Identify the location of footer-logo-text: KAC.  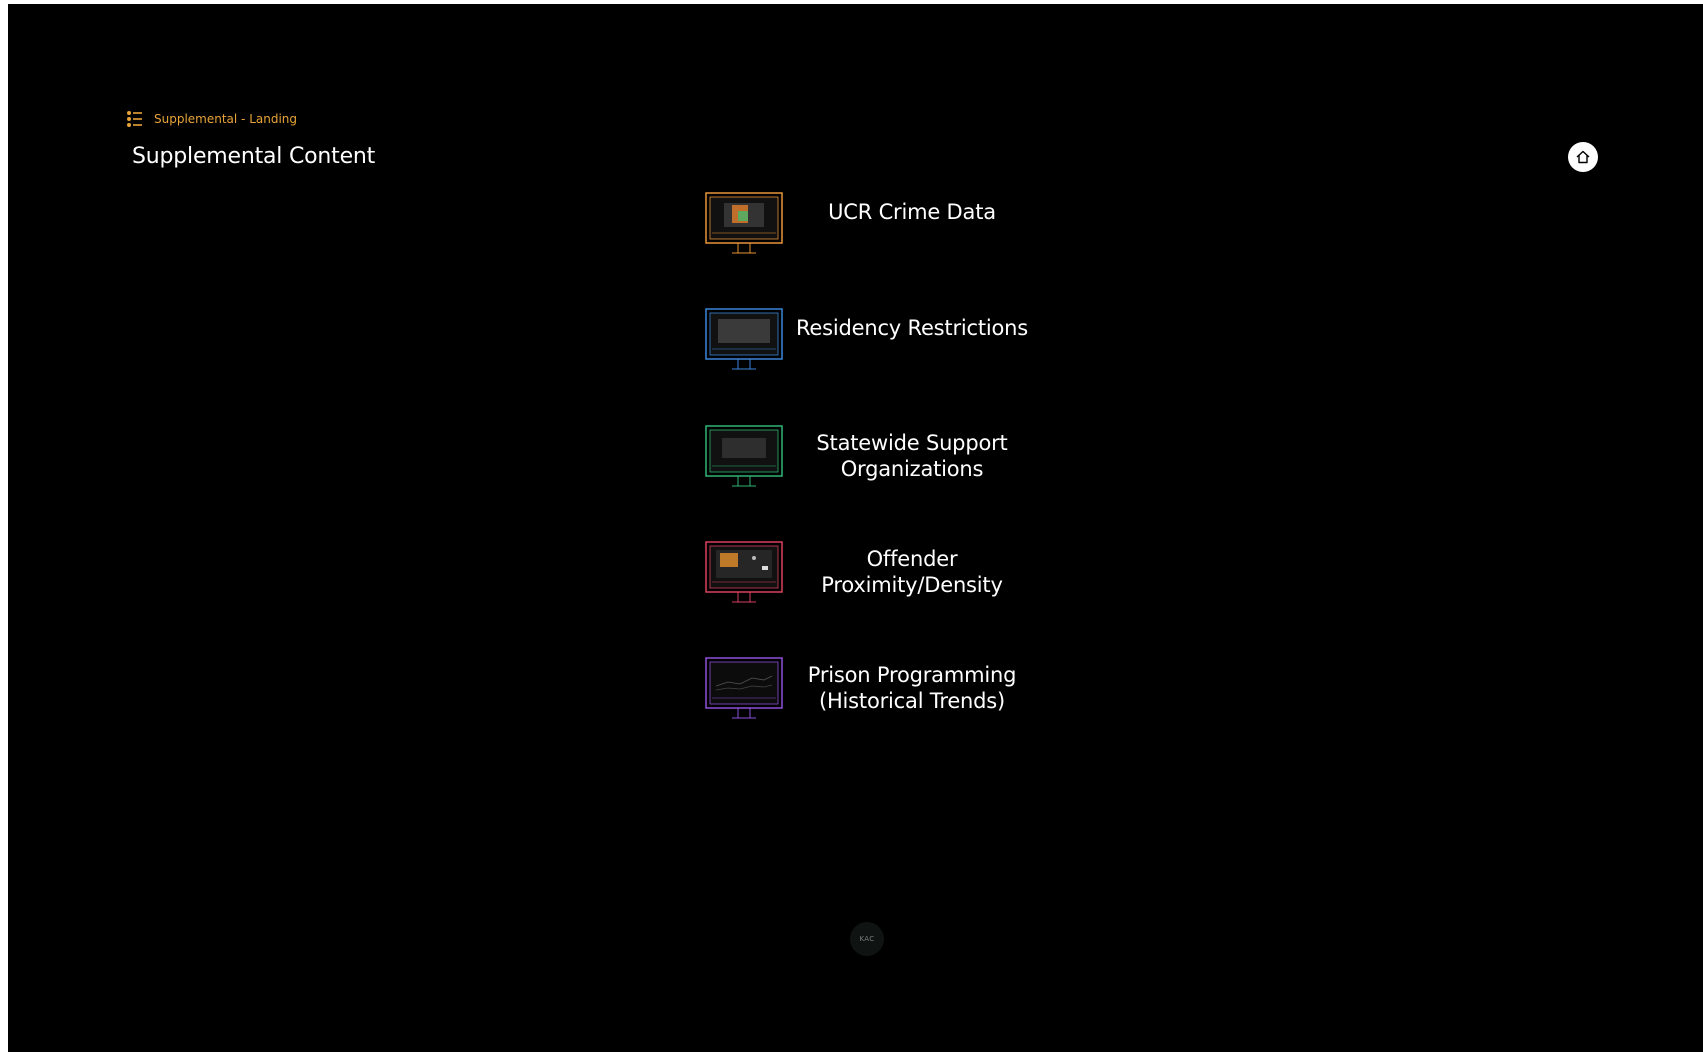
(867, 939).